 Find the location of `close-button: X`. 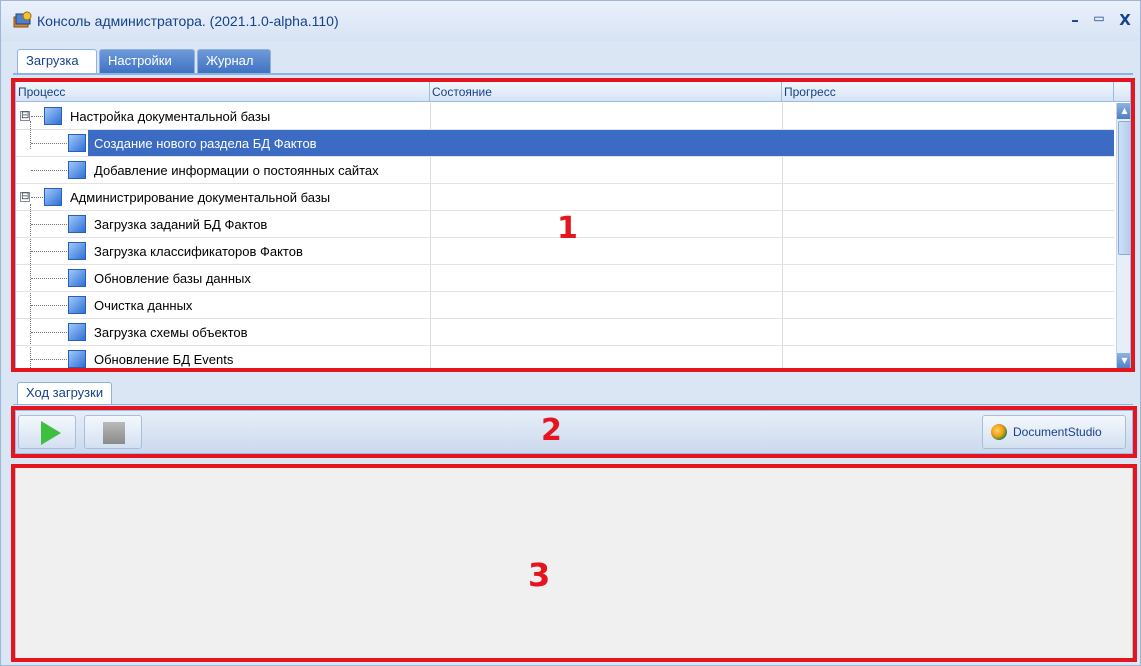

close-button: X is located at coordinates (1125, 20).